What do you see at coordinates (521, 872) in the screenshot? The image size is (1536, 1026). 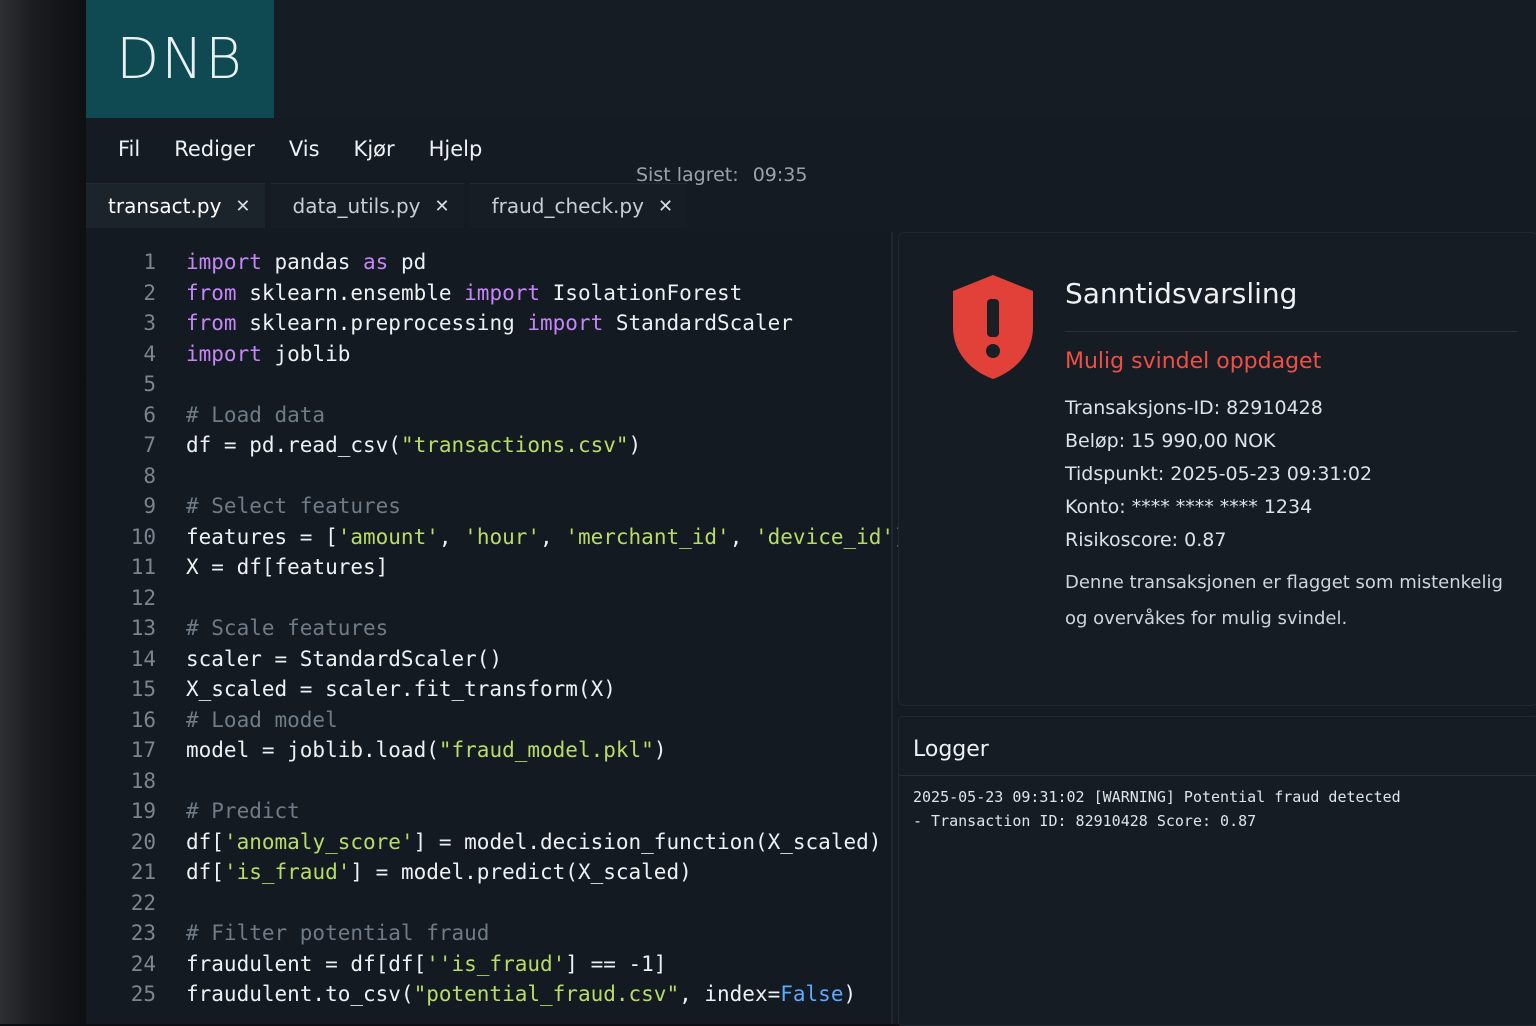 I see `code-token: ] = model.predict(X_scaled)` at bounding box center [521, 872].